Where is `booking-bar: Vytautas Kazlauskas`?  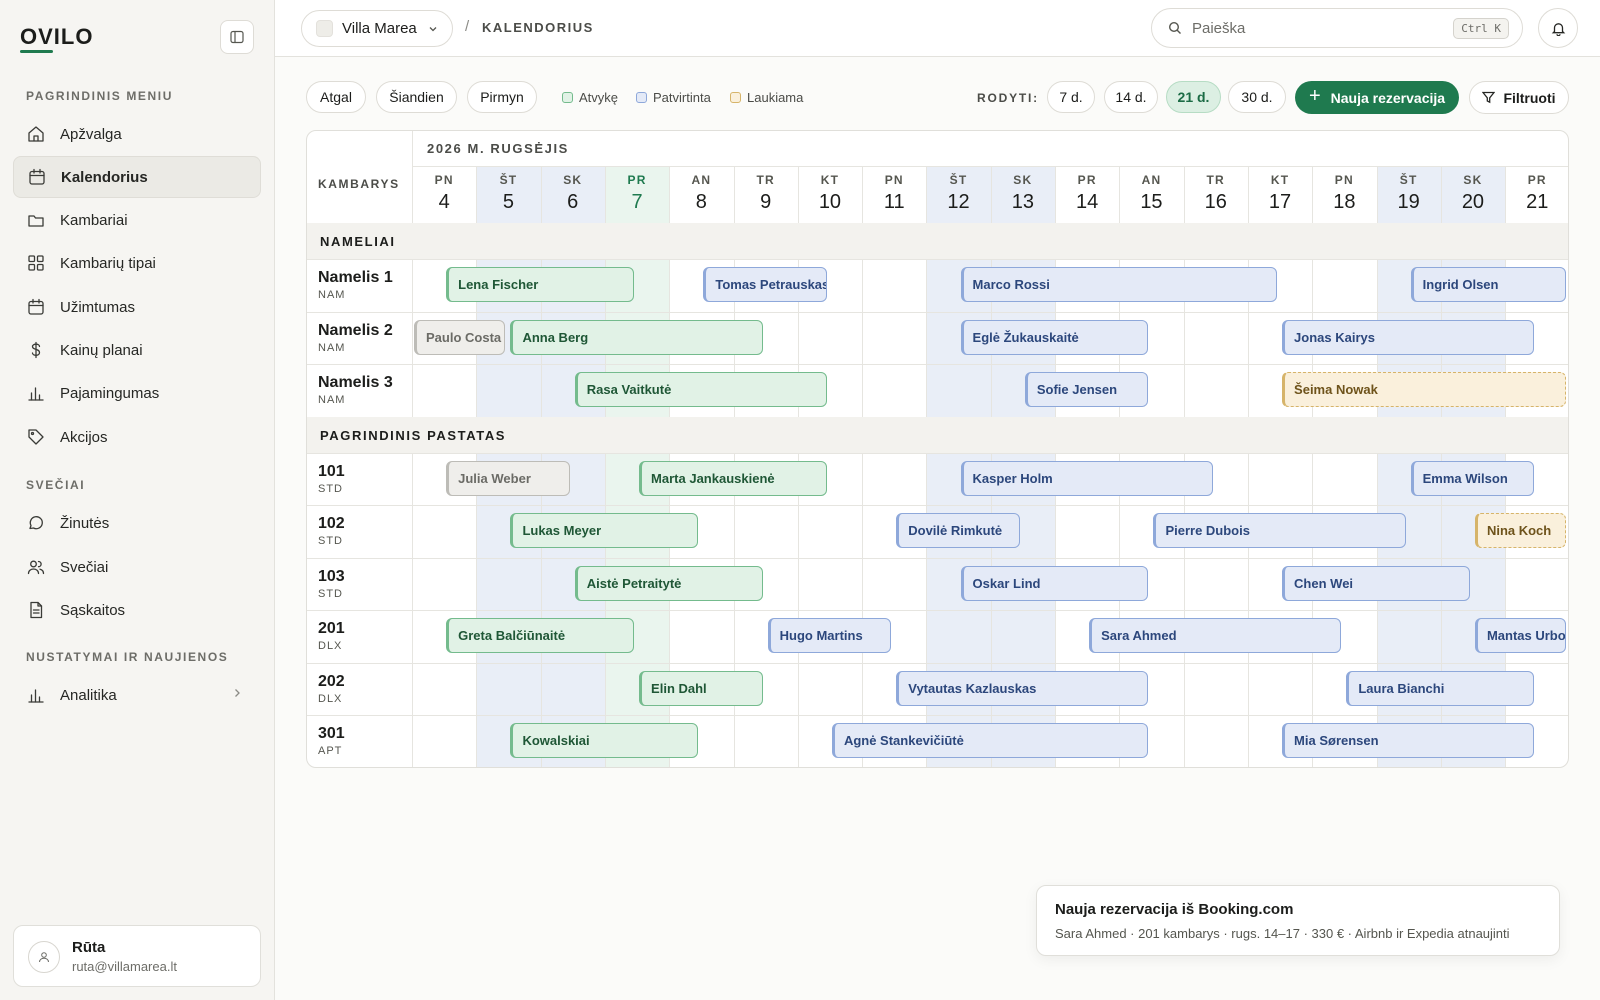
booking-bar: Vytautas Kazlauskas is located at coordinates (1022, 688).